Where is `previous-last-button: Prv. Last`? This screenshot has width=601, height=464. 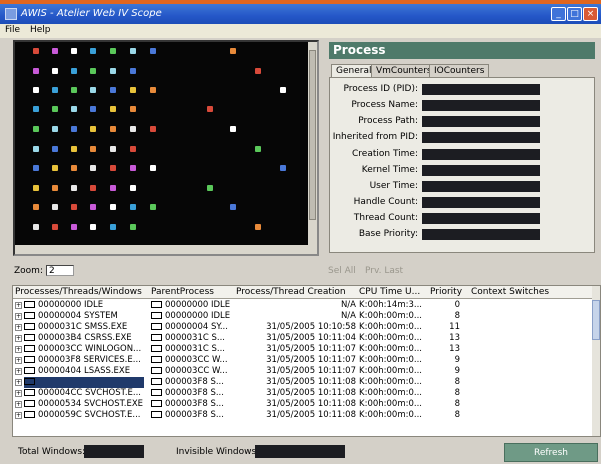
previous-last-button: Prv. Last is located at coordinates (384, 271).